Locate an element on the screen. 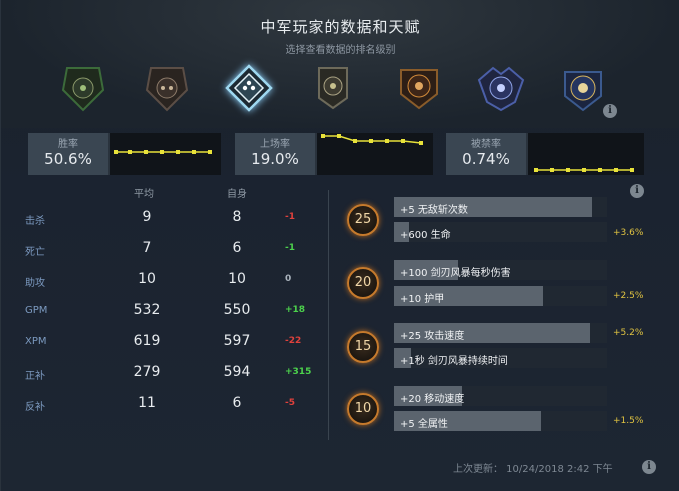  talent-option: +20 移动速度 is located at coordinates (500, 396).